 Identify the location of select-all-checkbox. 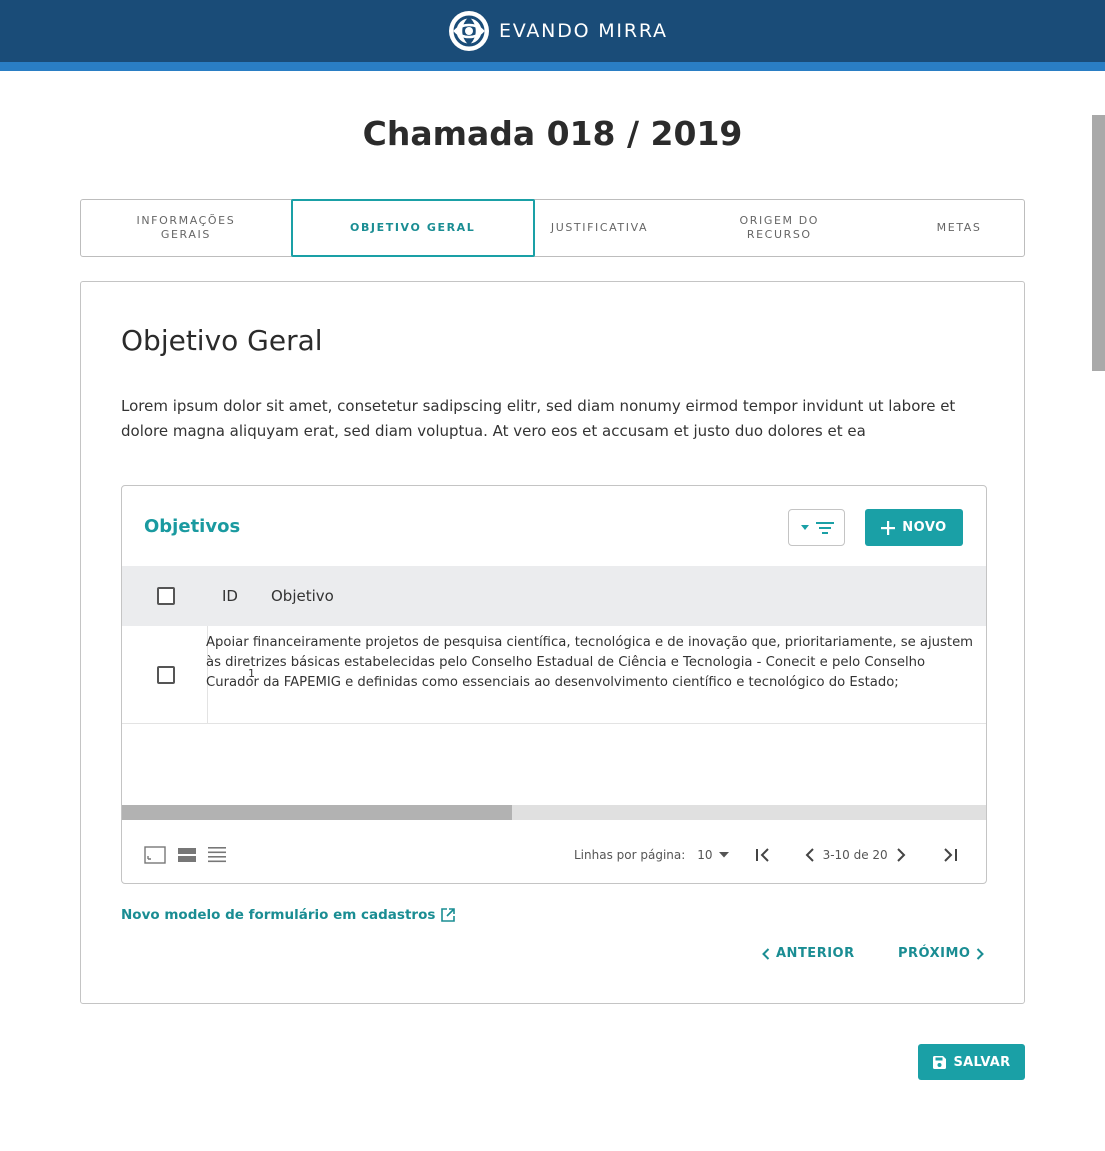
(166, 596).